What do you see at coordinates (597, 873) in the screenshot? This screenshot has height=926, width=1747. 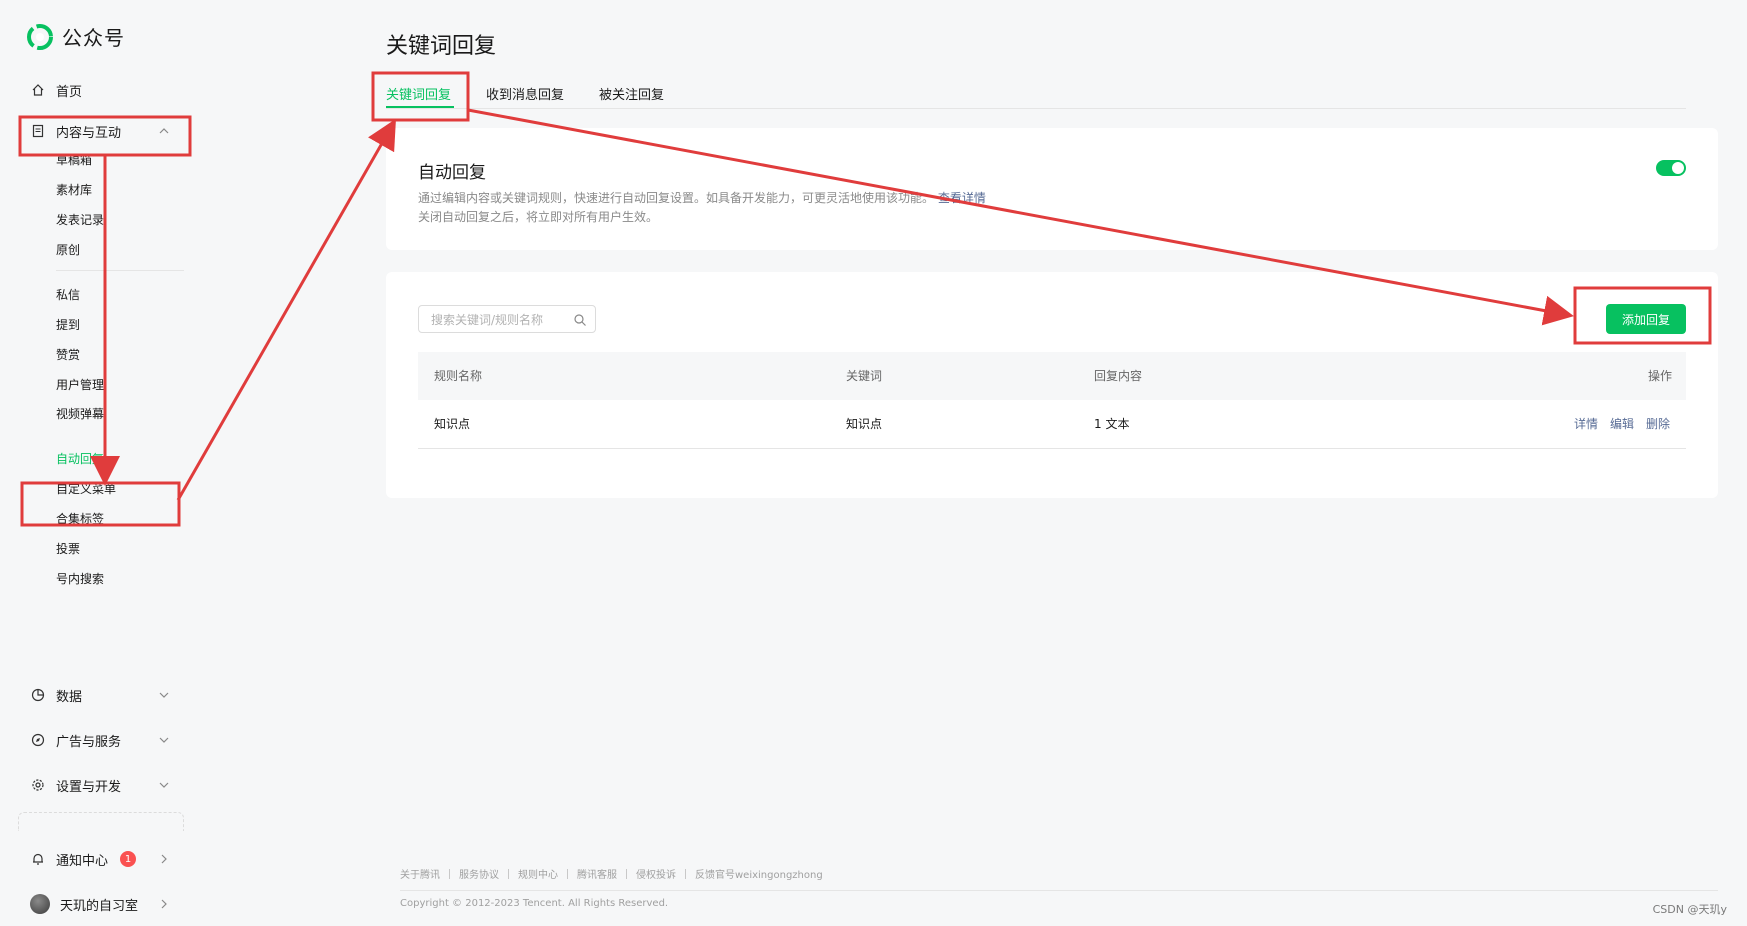 I see `footer-link-support: 腾讯客服` at bounding box center [597, 873].